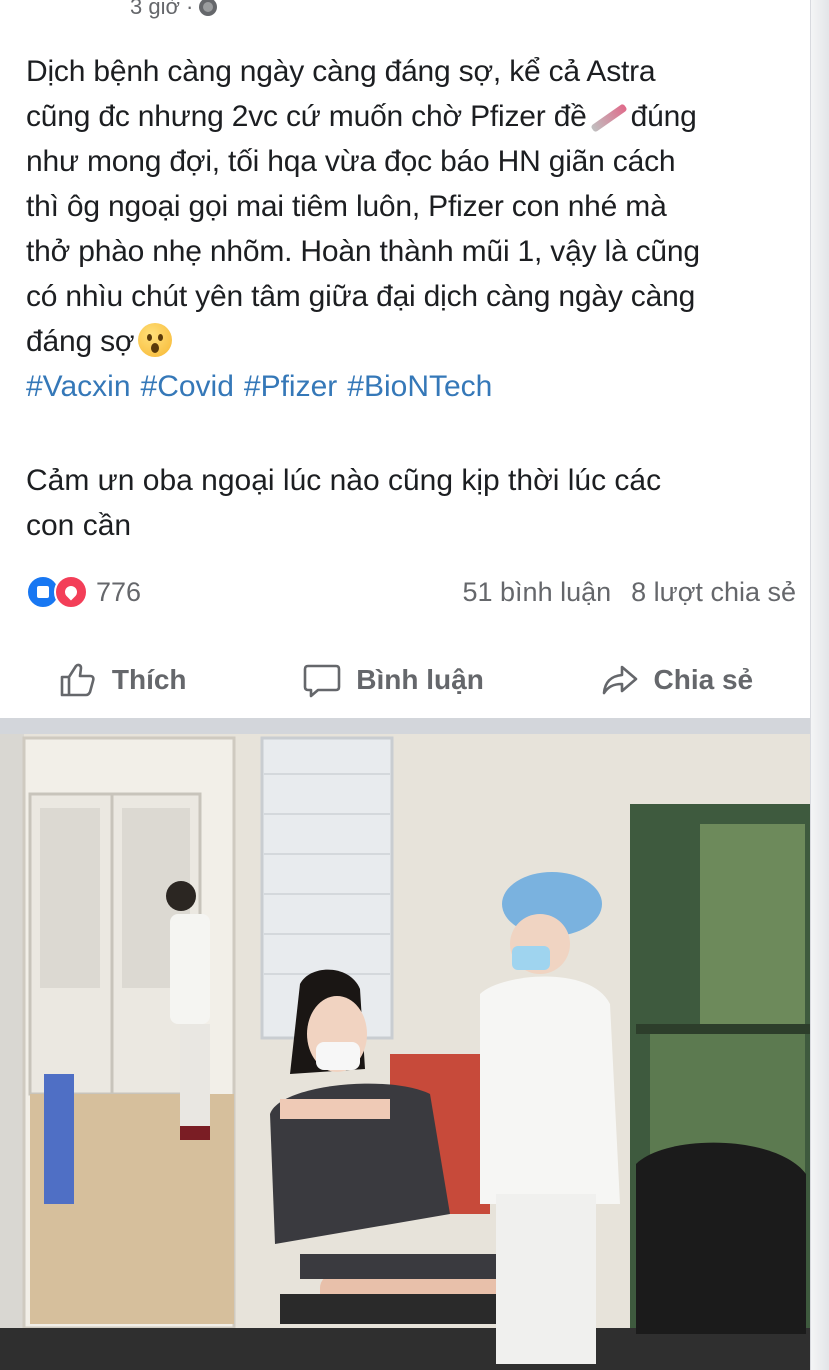 The height and width of the screenshot is (1370, 829). I want to click on love-reaction-icon, so click(71, 592).